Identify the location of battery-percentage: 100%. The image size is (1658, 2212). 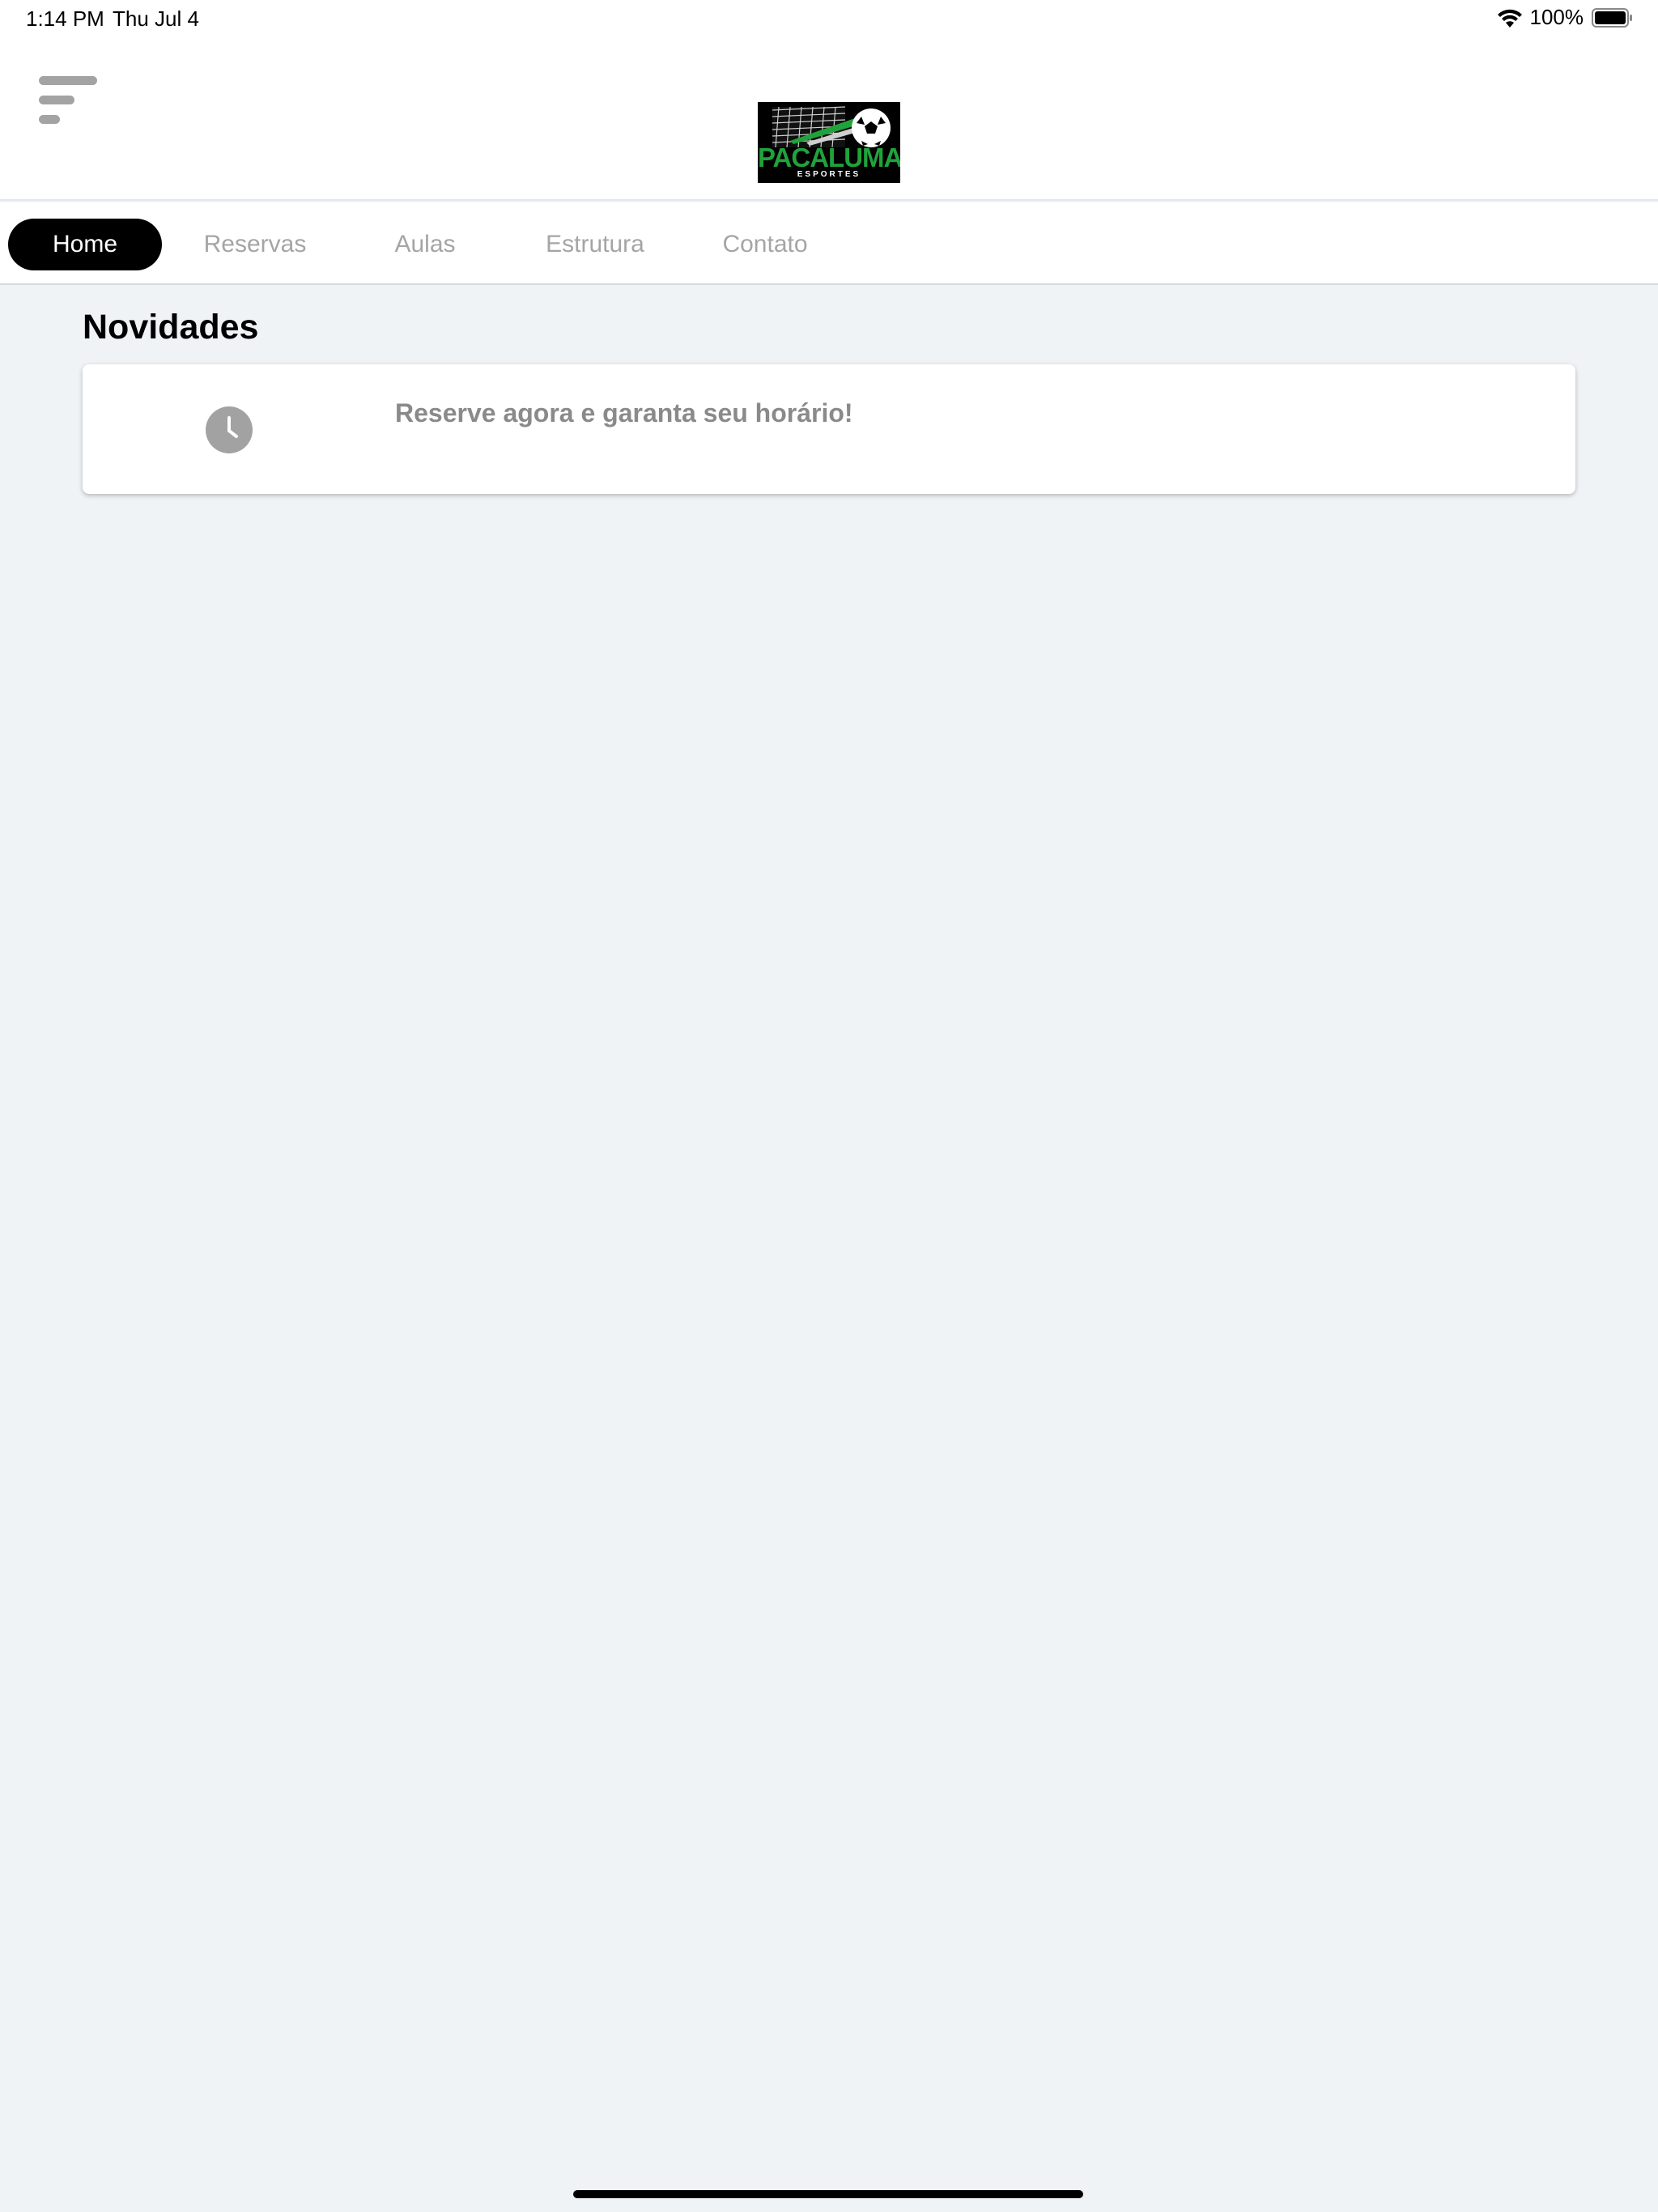
(1556, 17).